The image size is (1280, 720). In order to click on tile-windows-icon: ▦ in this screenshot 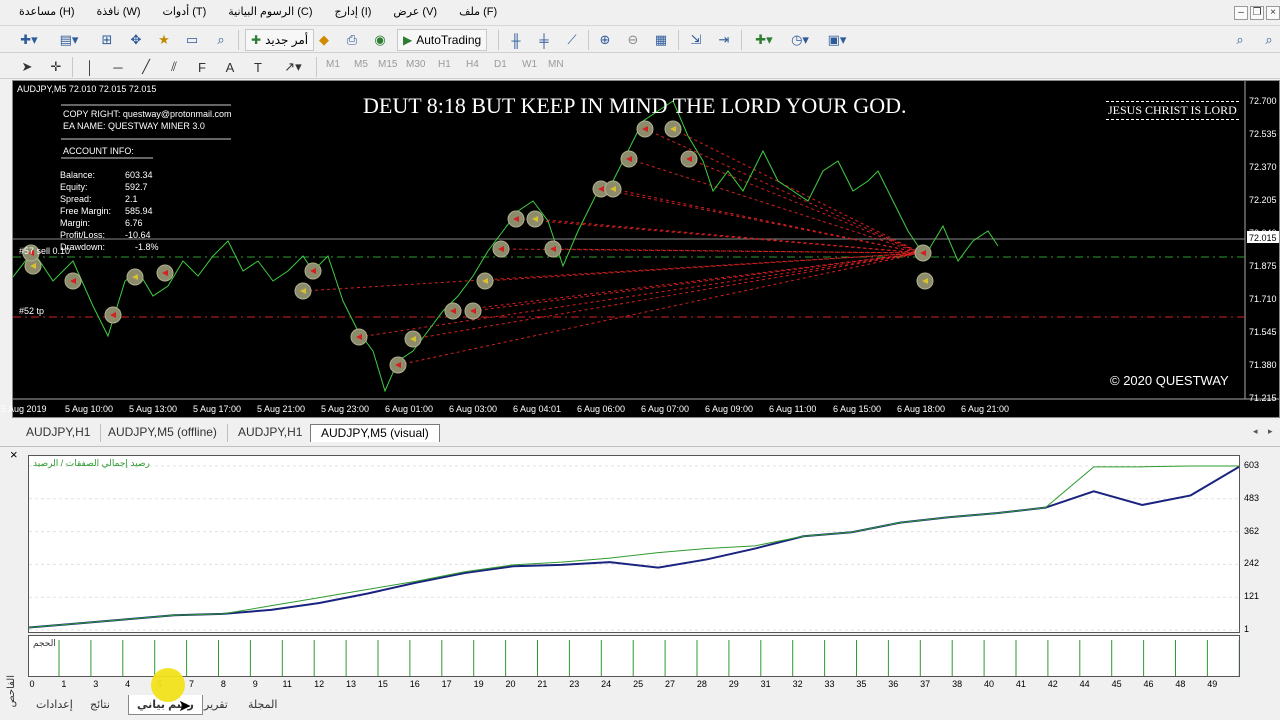, I will do `click(661, 40)`.